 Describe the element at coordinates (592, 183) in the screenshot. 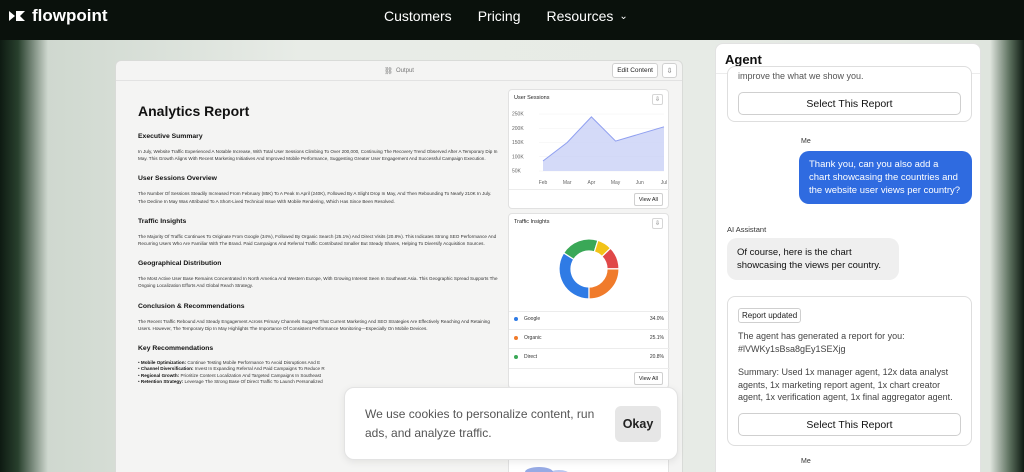

I see `x-tick-label: Apr` at that location.